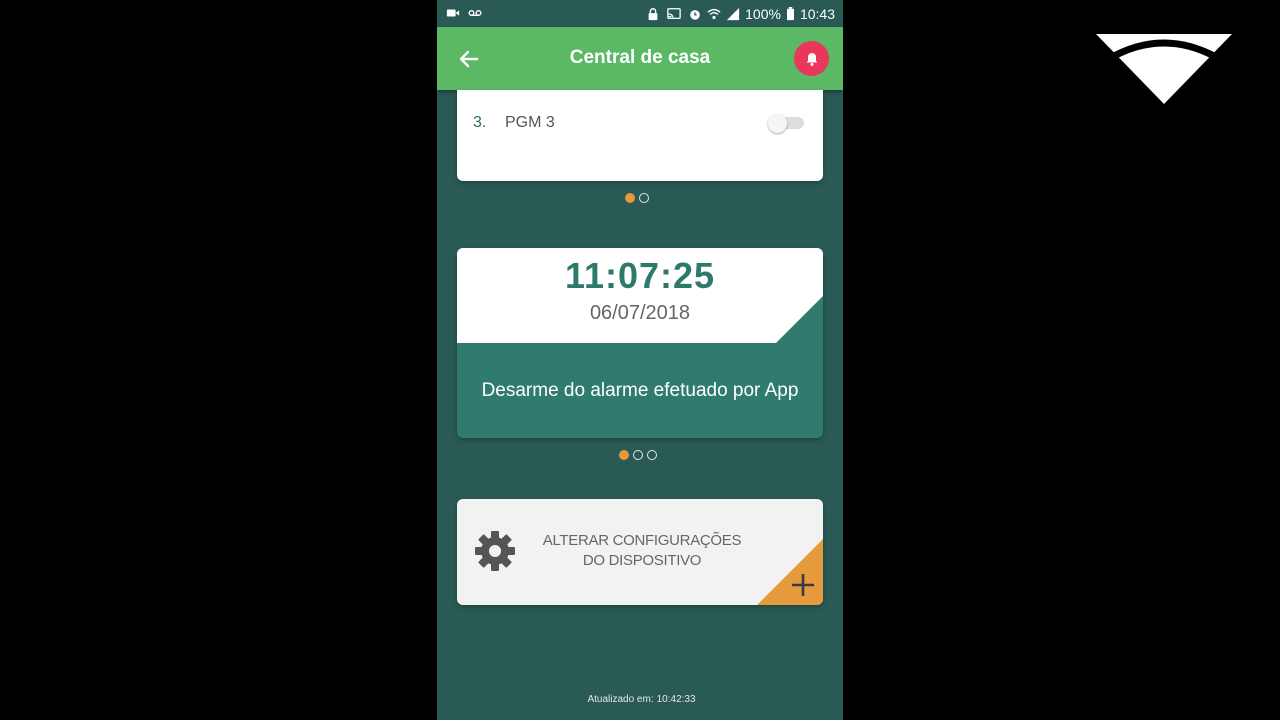  Describe the element at coordinates (777, 123) in the screenshot. I see `toggle-knob` at that location.